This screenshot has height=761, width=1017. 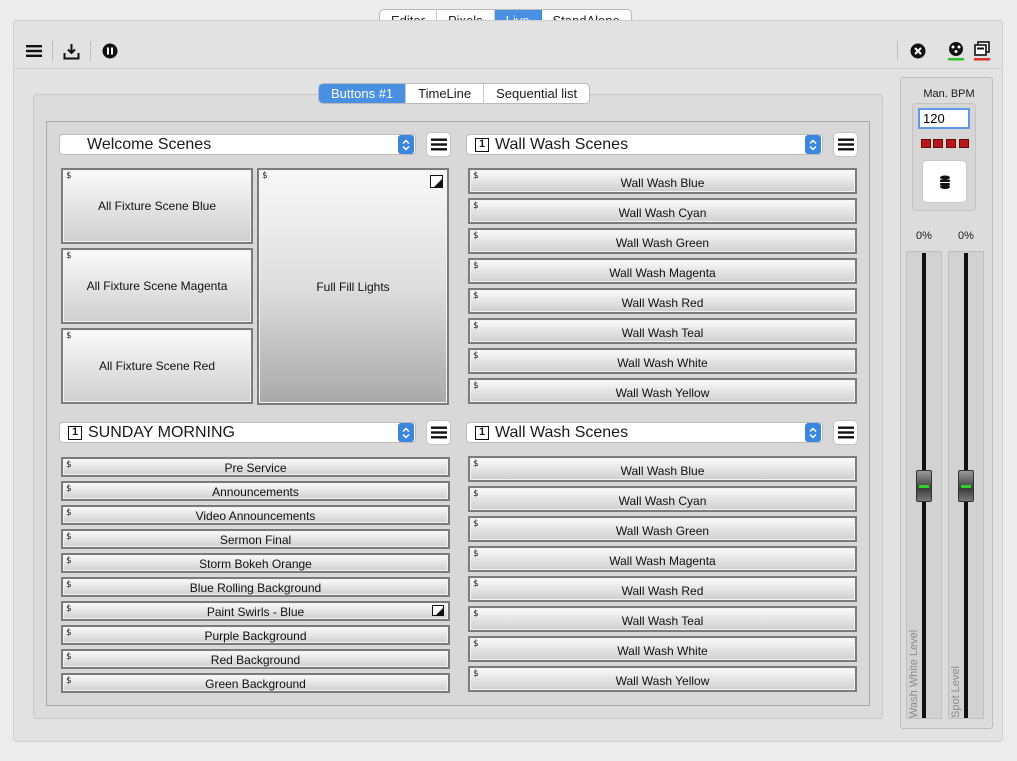 What do you see at coordinates (445, 93) in the screenshot?
I see `tab-timeline: TimeLine` at bounding box center [445, 93].